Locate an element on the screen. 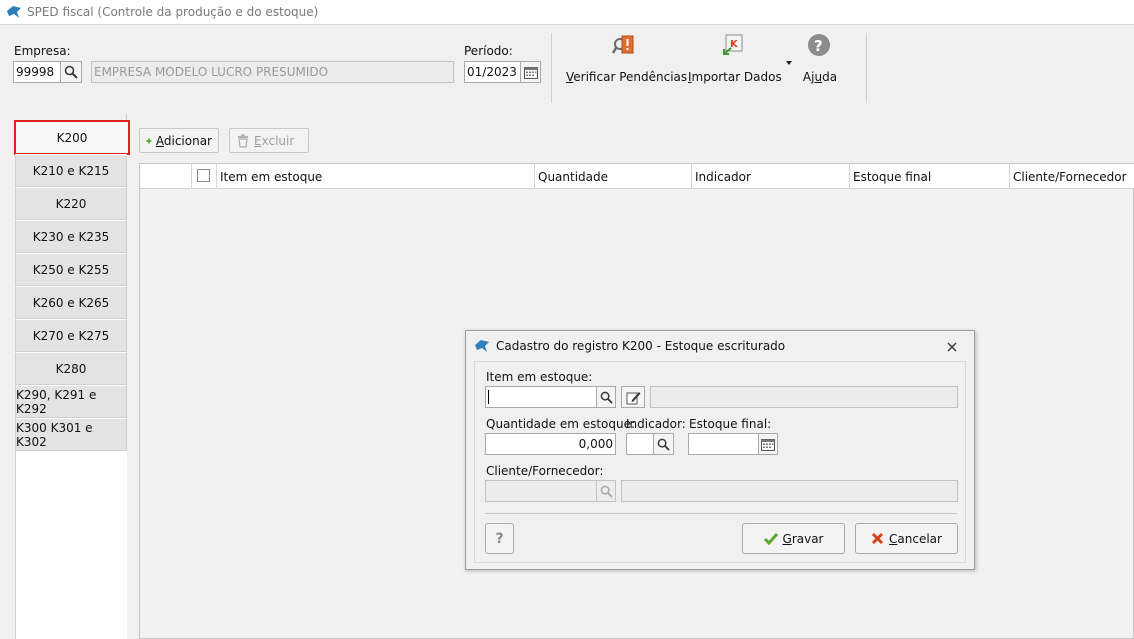 The image size is (1134, 639). ajuda-label: Ajuda is located at coordinates (820, 77).